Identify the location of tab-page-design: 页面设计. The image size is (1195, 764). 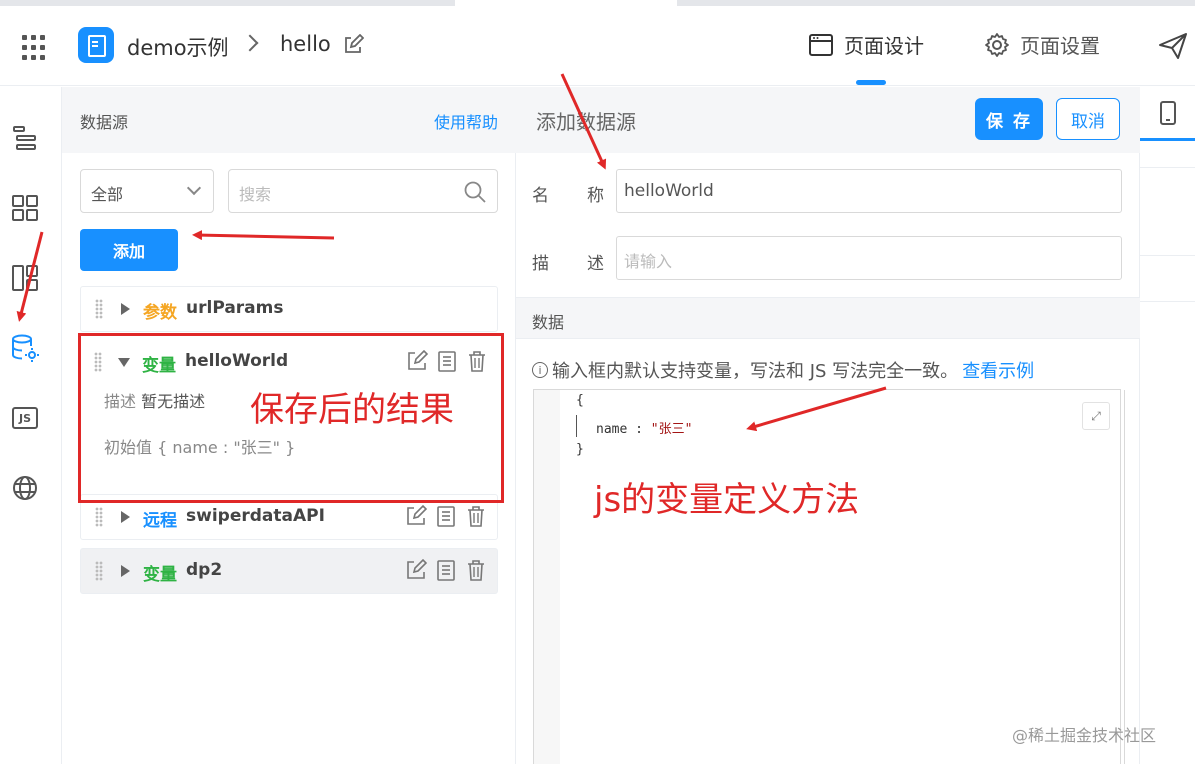
(866, 44).